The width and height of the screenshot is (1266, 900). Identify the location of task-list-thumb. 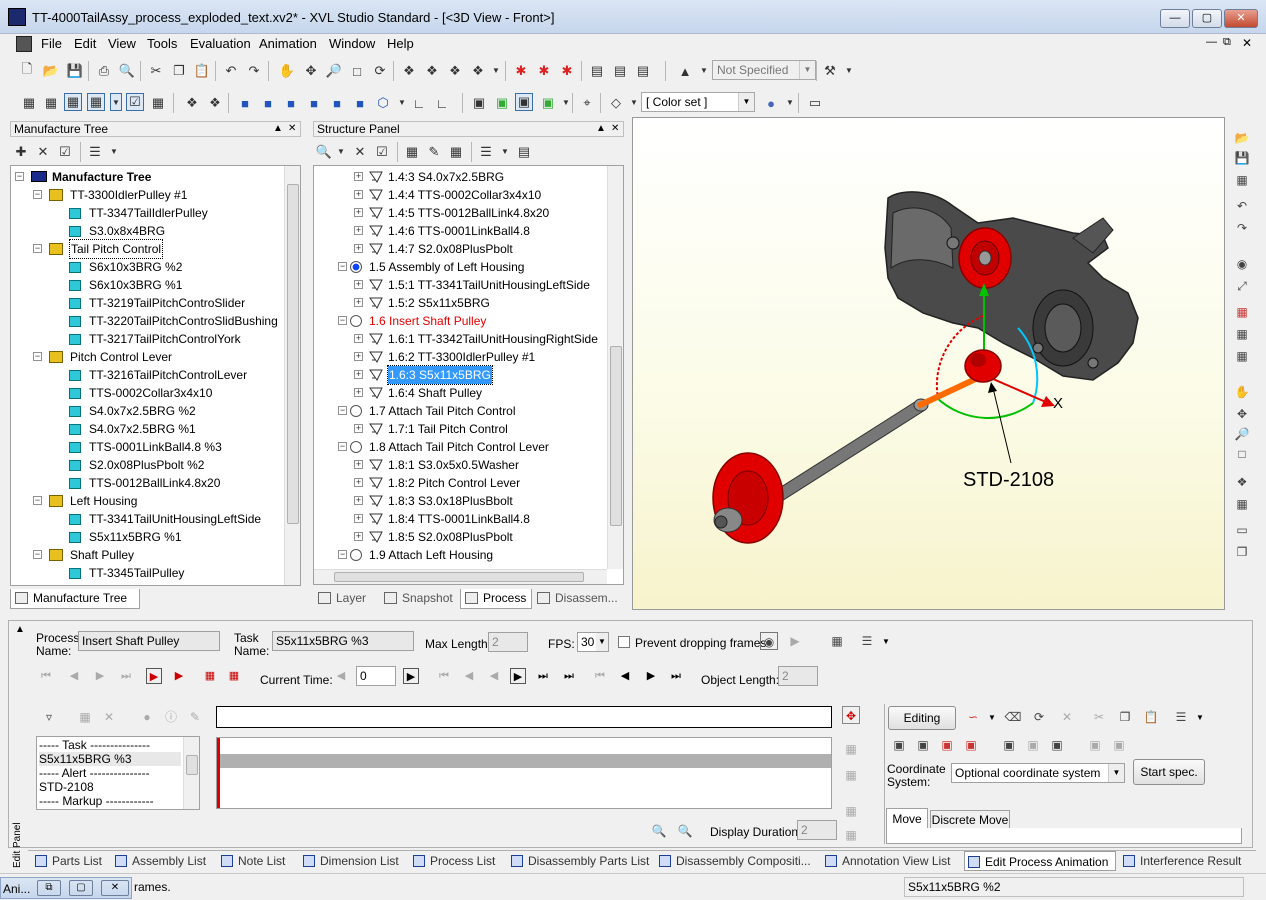
(192, 765).